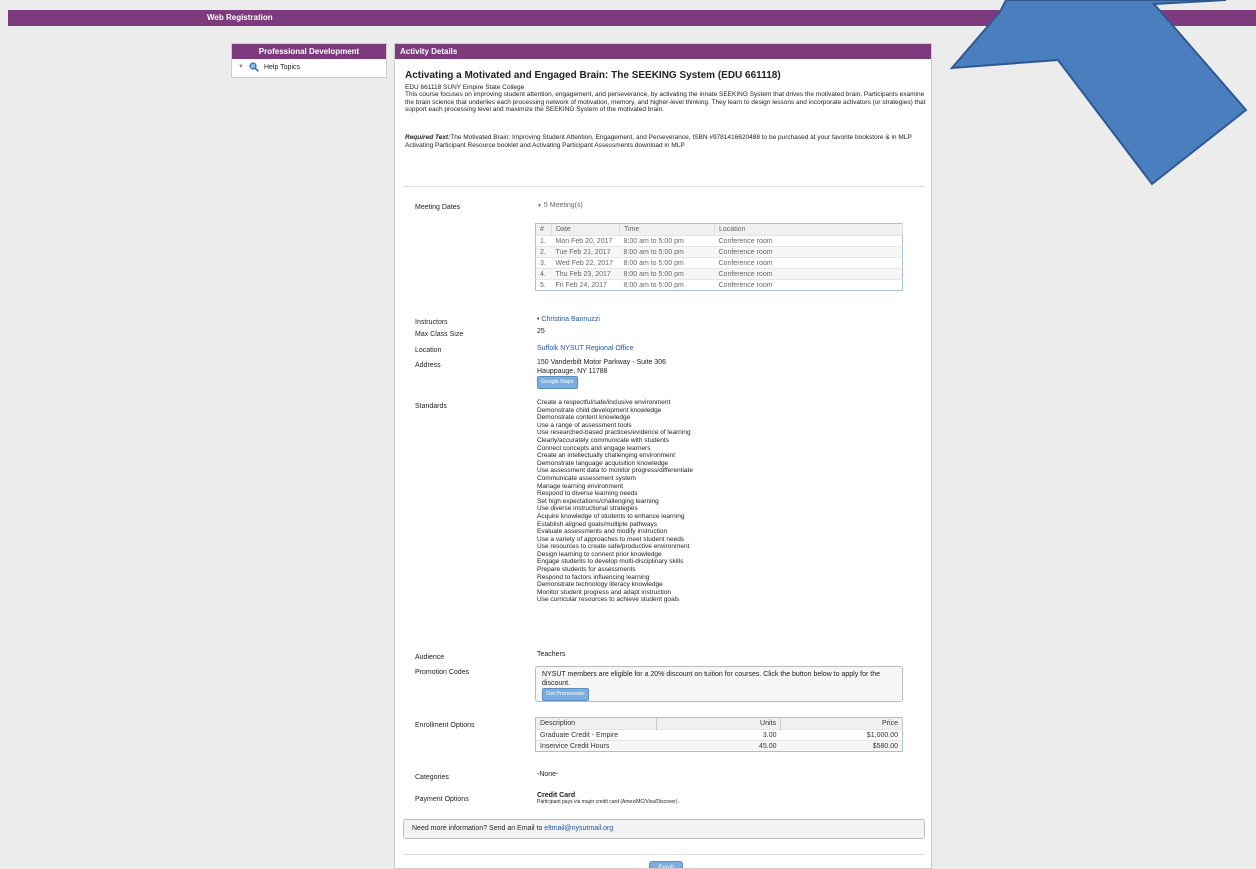 The width and height of the screenshot is (1256, 869). Describe the element at coordinates (240, 17) in the screenshot. I see `top-bar-title: Web Registration` at that location.